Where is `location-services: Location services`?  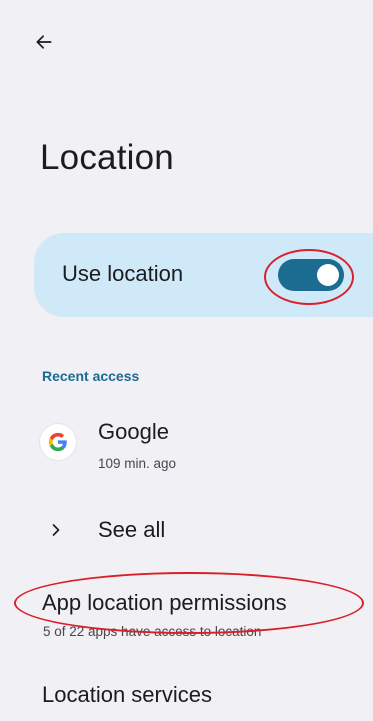 location-services: Location services is located at coordinates (193, 697).